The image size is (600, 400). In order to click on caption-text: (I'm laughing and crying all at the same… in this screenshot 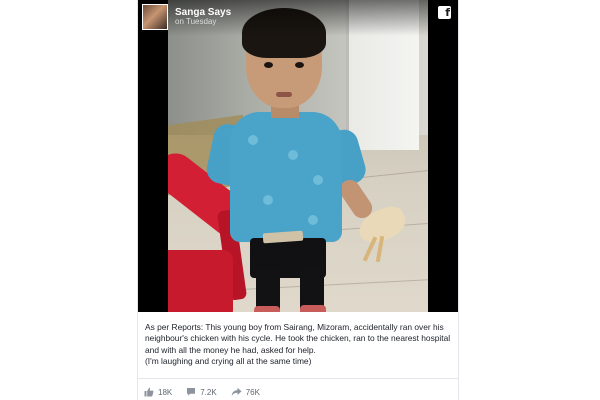, I will do `click(228, 360)`.